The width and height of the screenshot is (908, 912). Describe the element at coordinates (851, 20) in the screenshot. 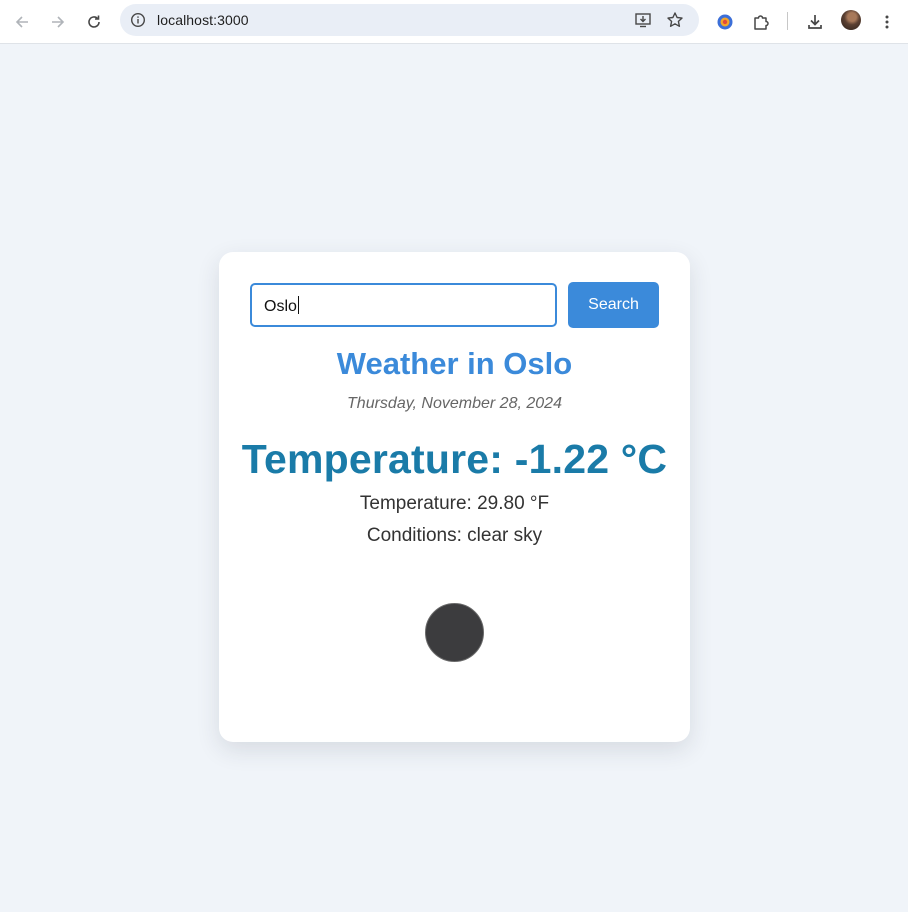

I see `profile-avatar` at that location.